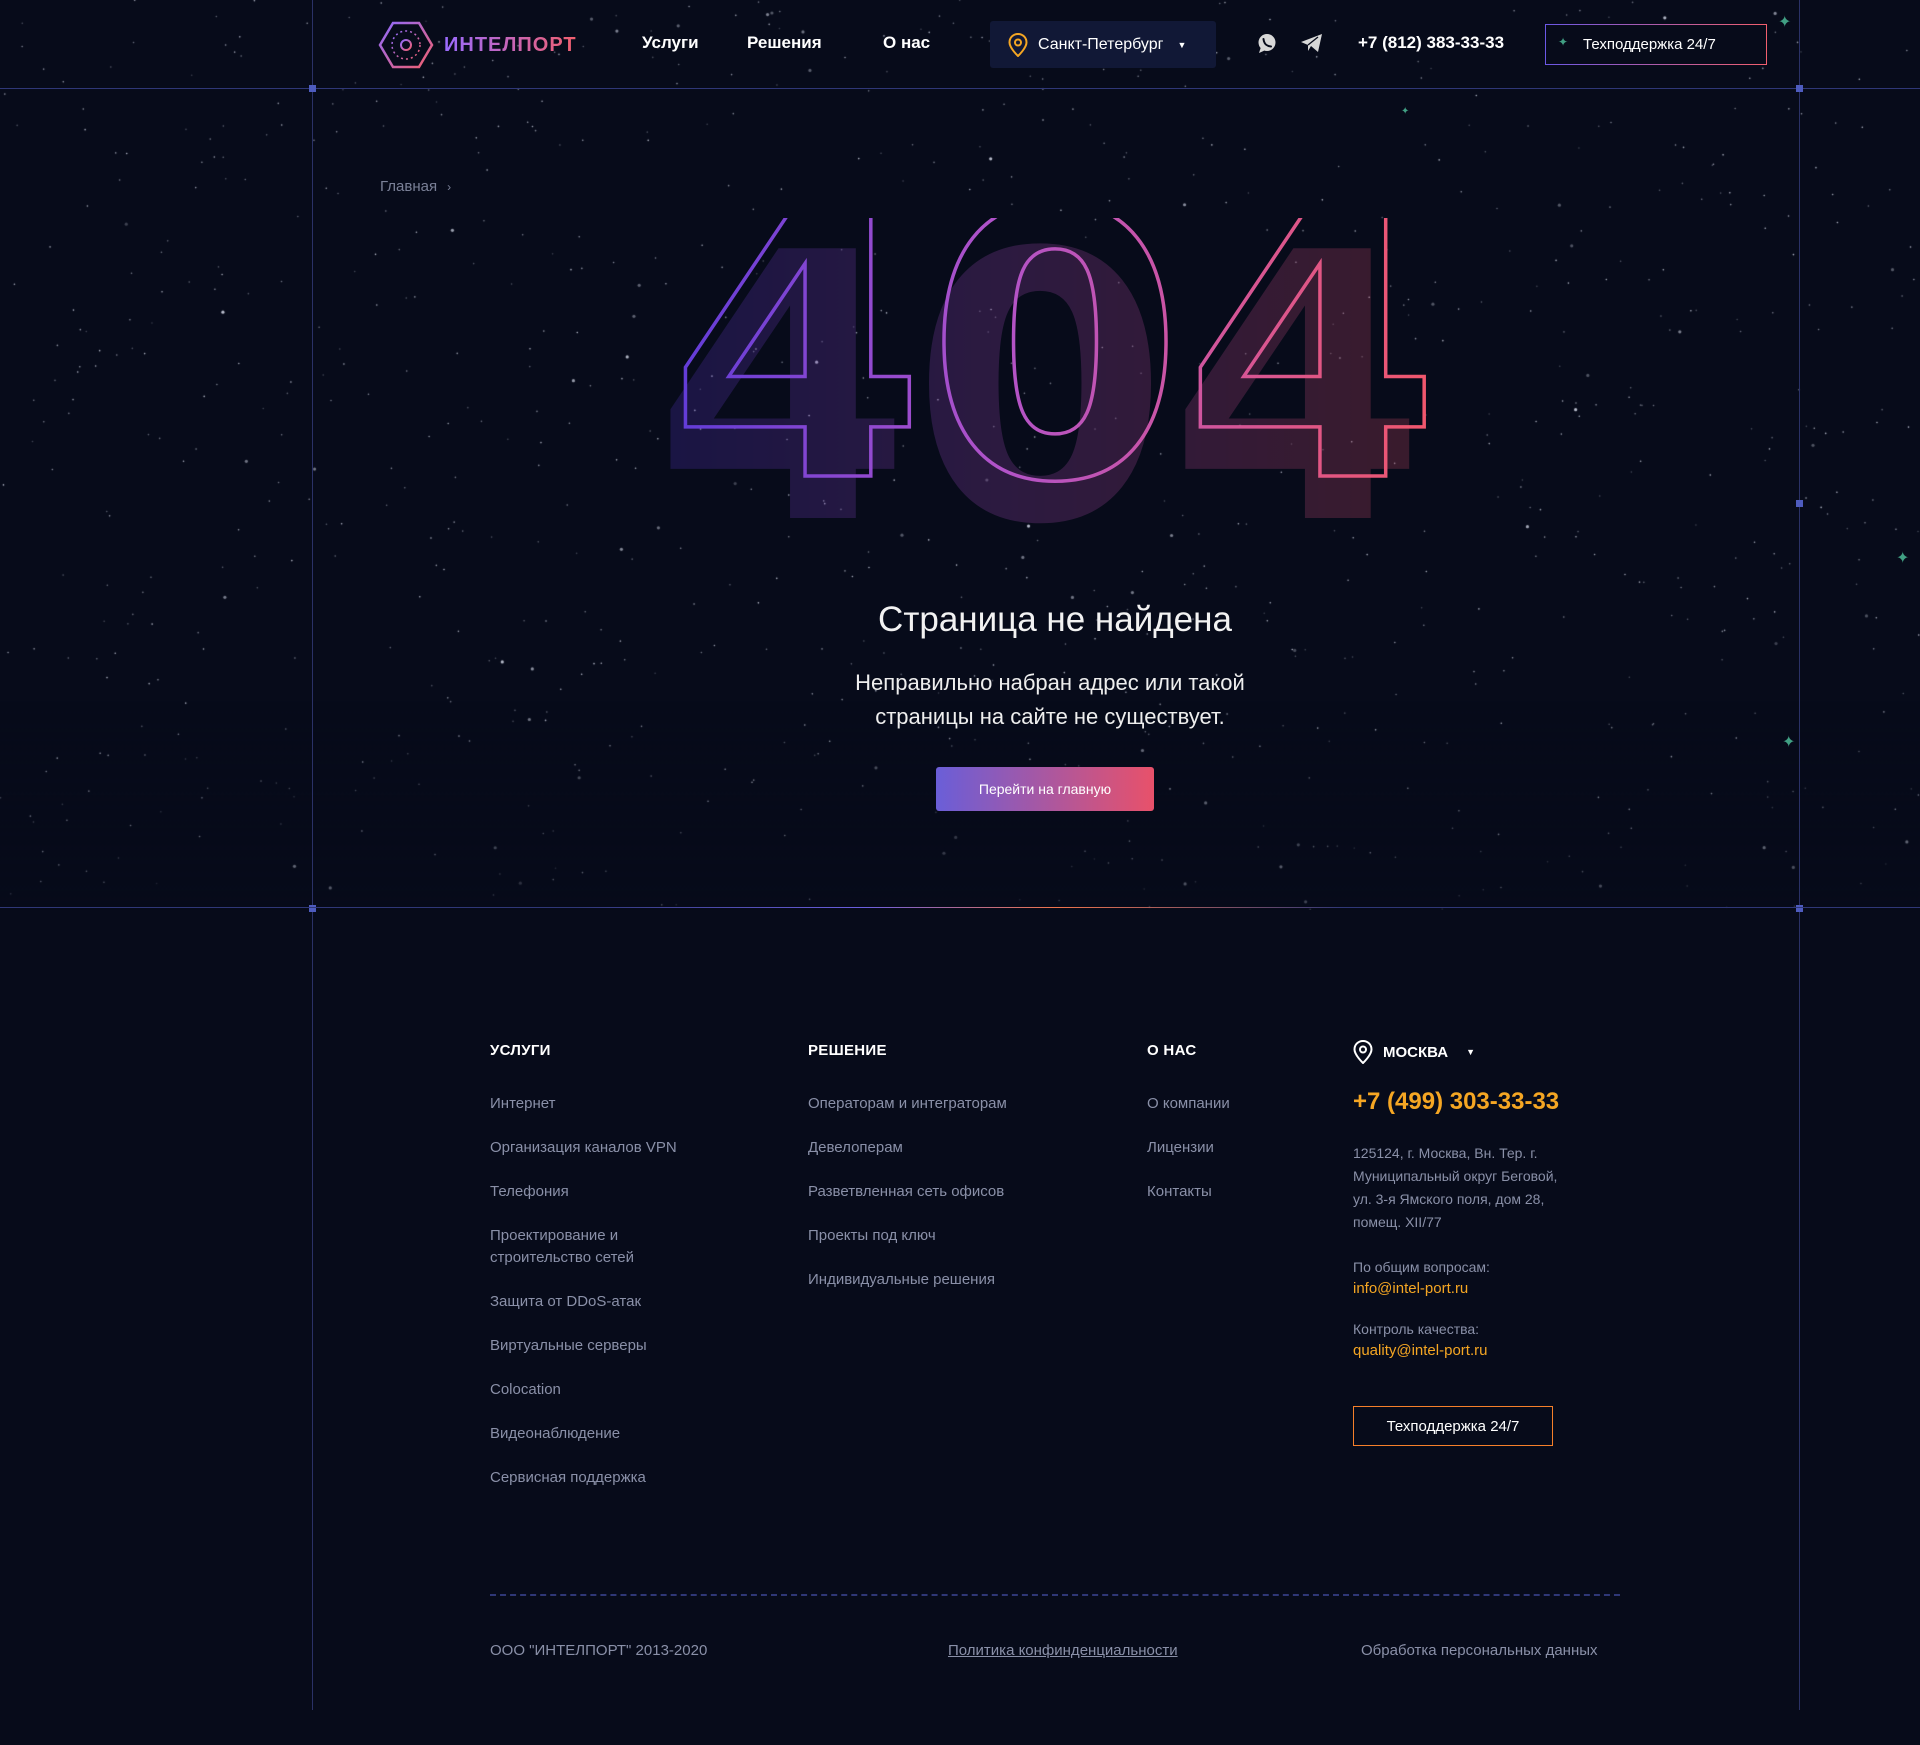 This screenshot has width=1920, height=1745. Describe the element at coordinates (1449, 1199) in the screenshot. I see `address-line: ул. 3-я Ямского поля, дом 28,` at that location.